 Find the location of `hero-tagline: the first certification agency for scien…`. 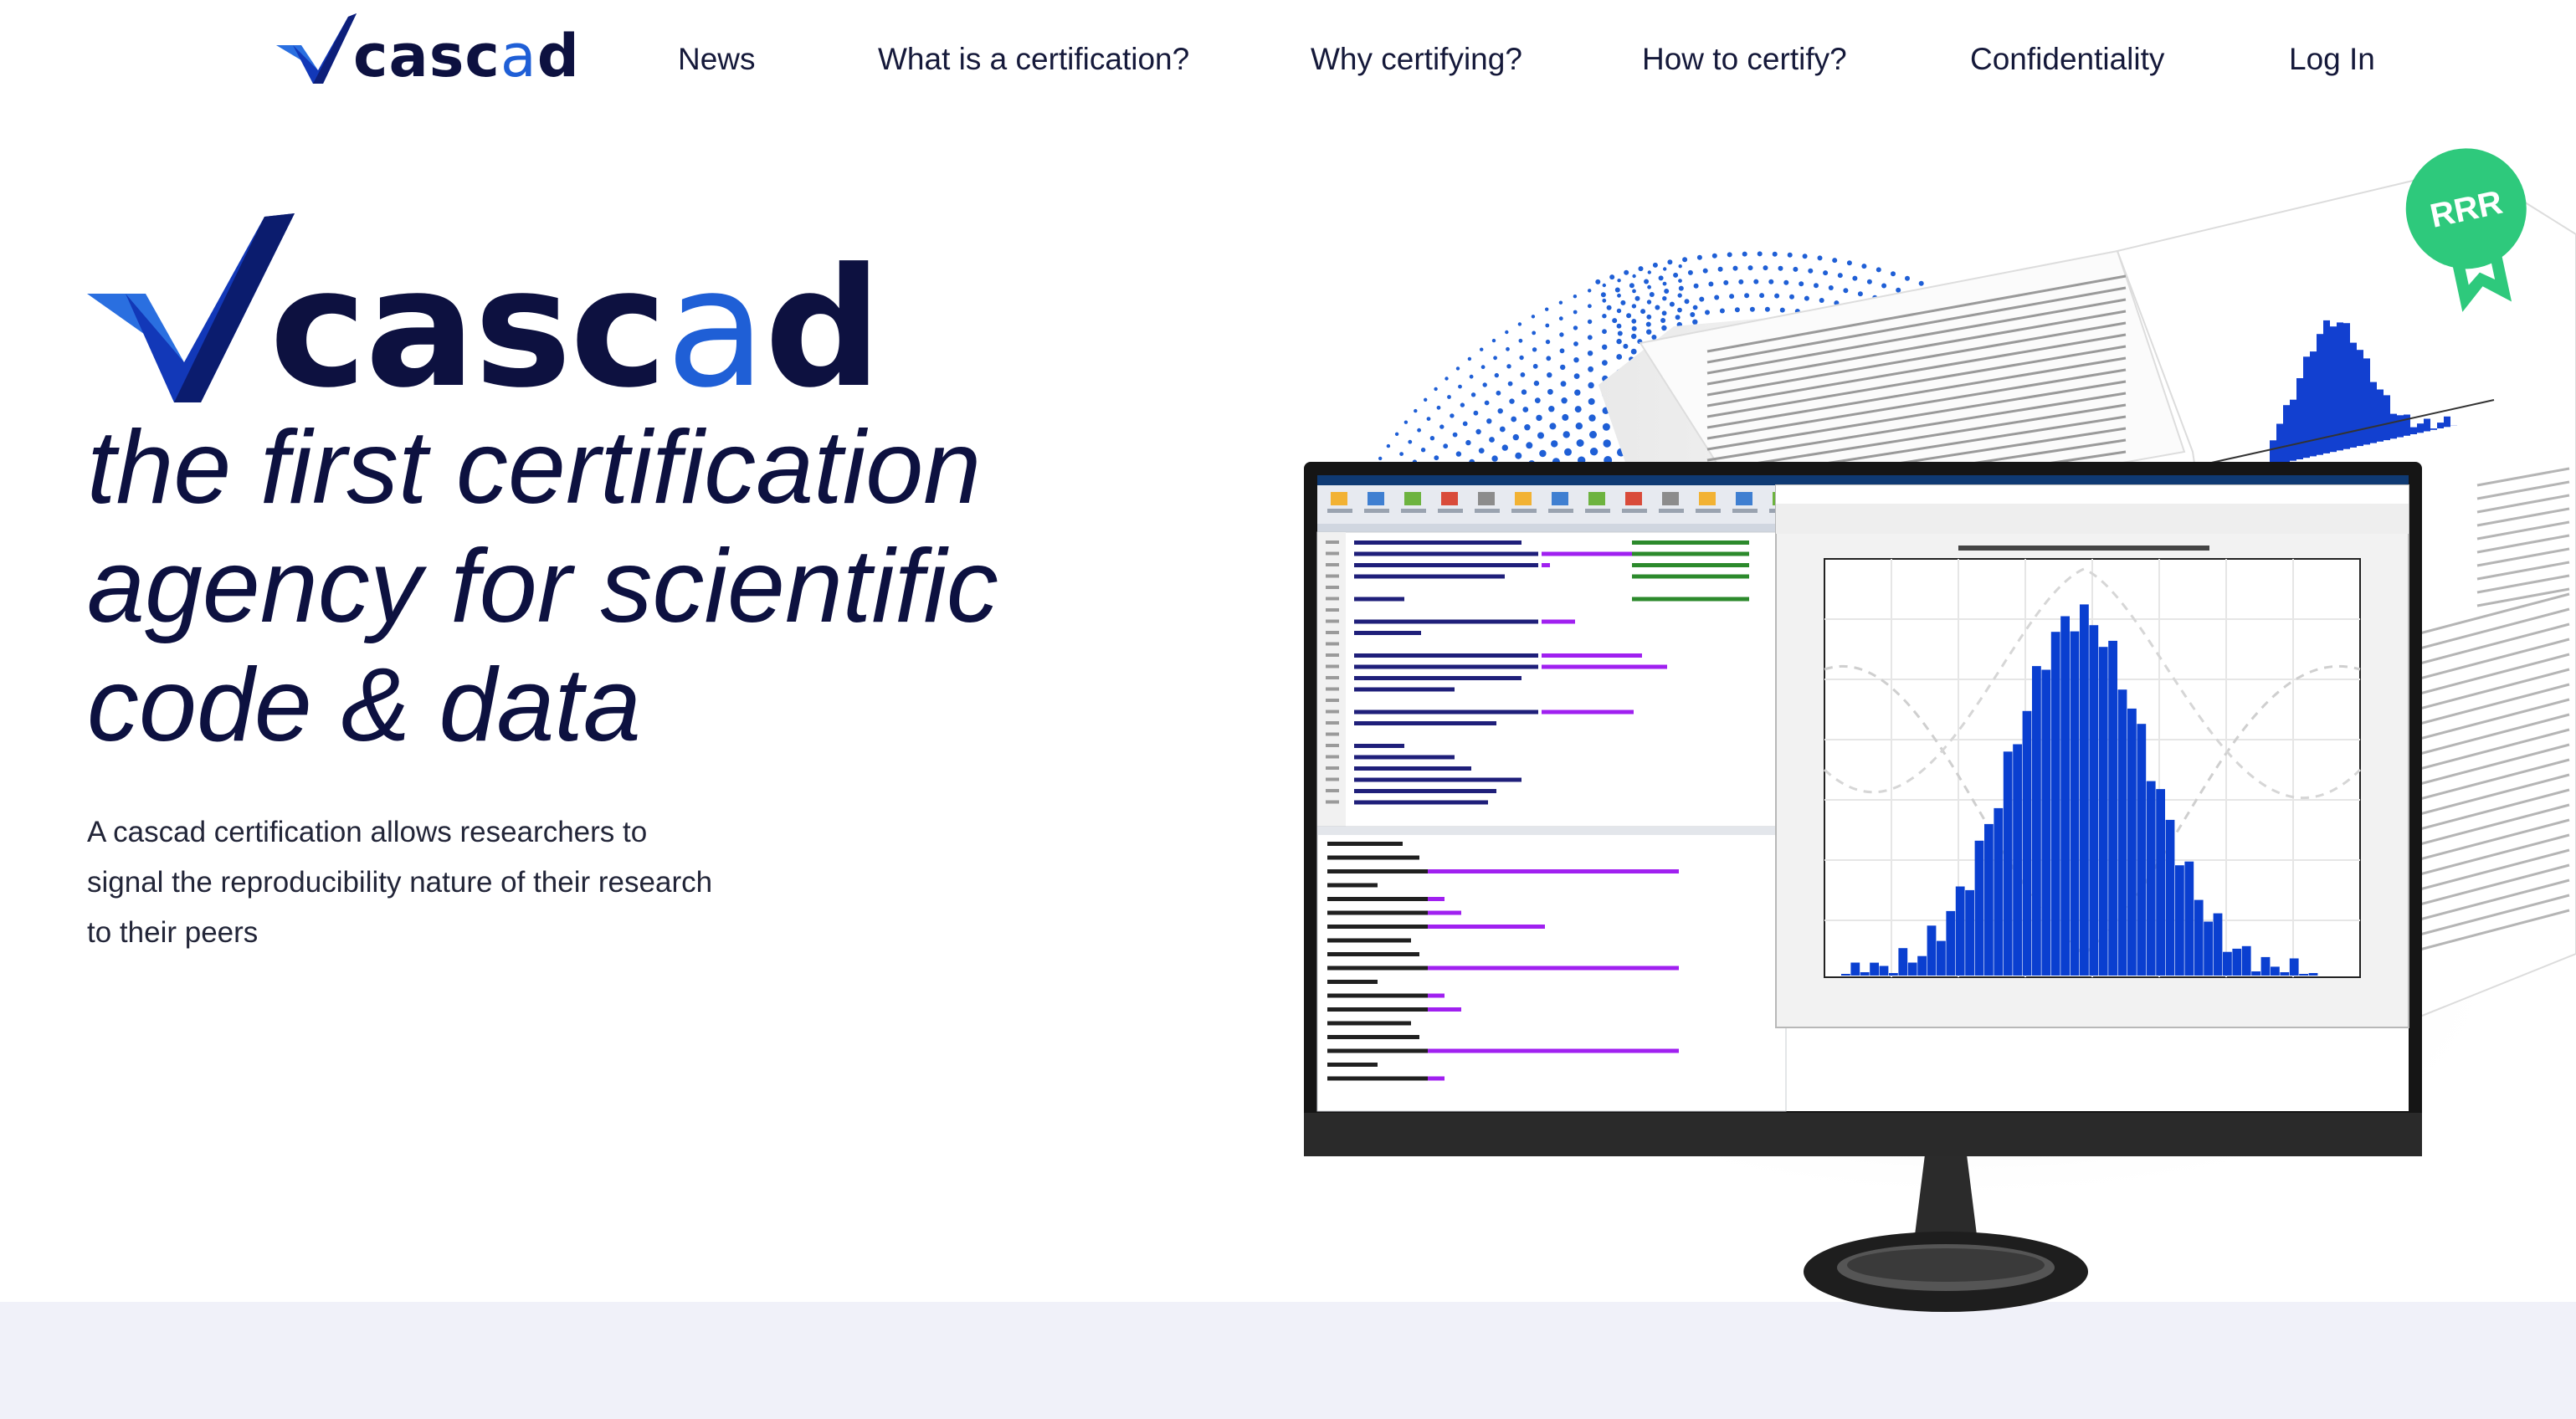

hero-tagline: the first certification agency for scien… is located at coordinates (589, 586).